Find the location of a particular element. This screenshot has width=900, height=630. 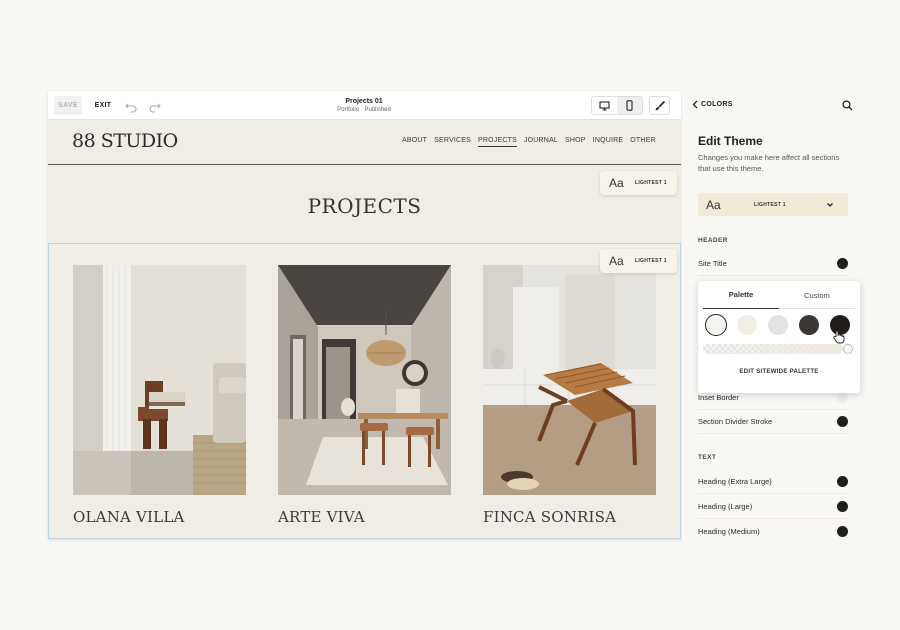

redo-icon is located at coordinates (155, 106).